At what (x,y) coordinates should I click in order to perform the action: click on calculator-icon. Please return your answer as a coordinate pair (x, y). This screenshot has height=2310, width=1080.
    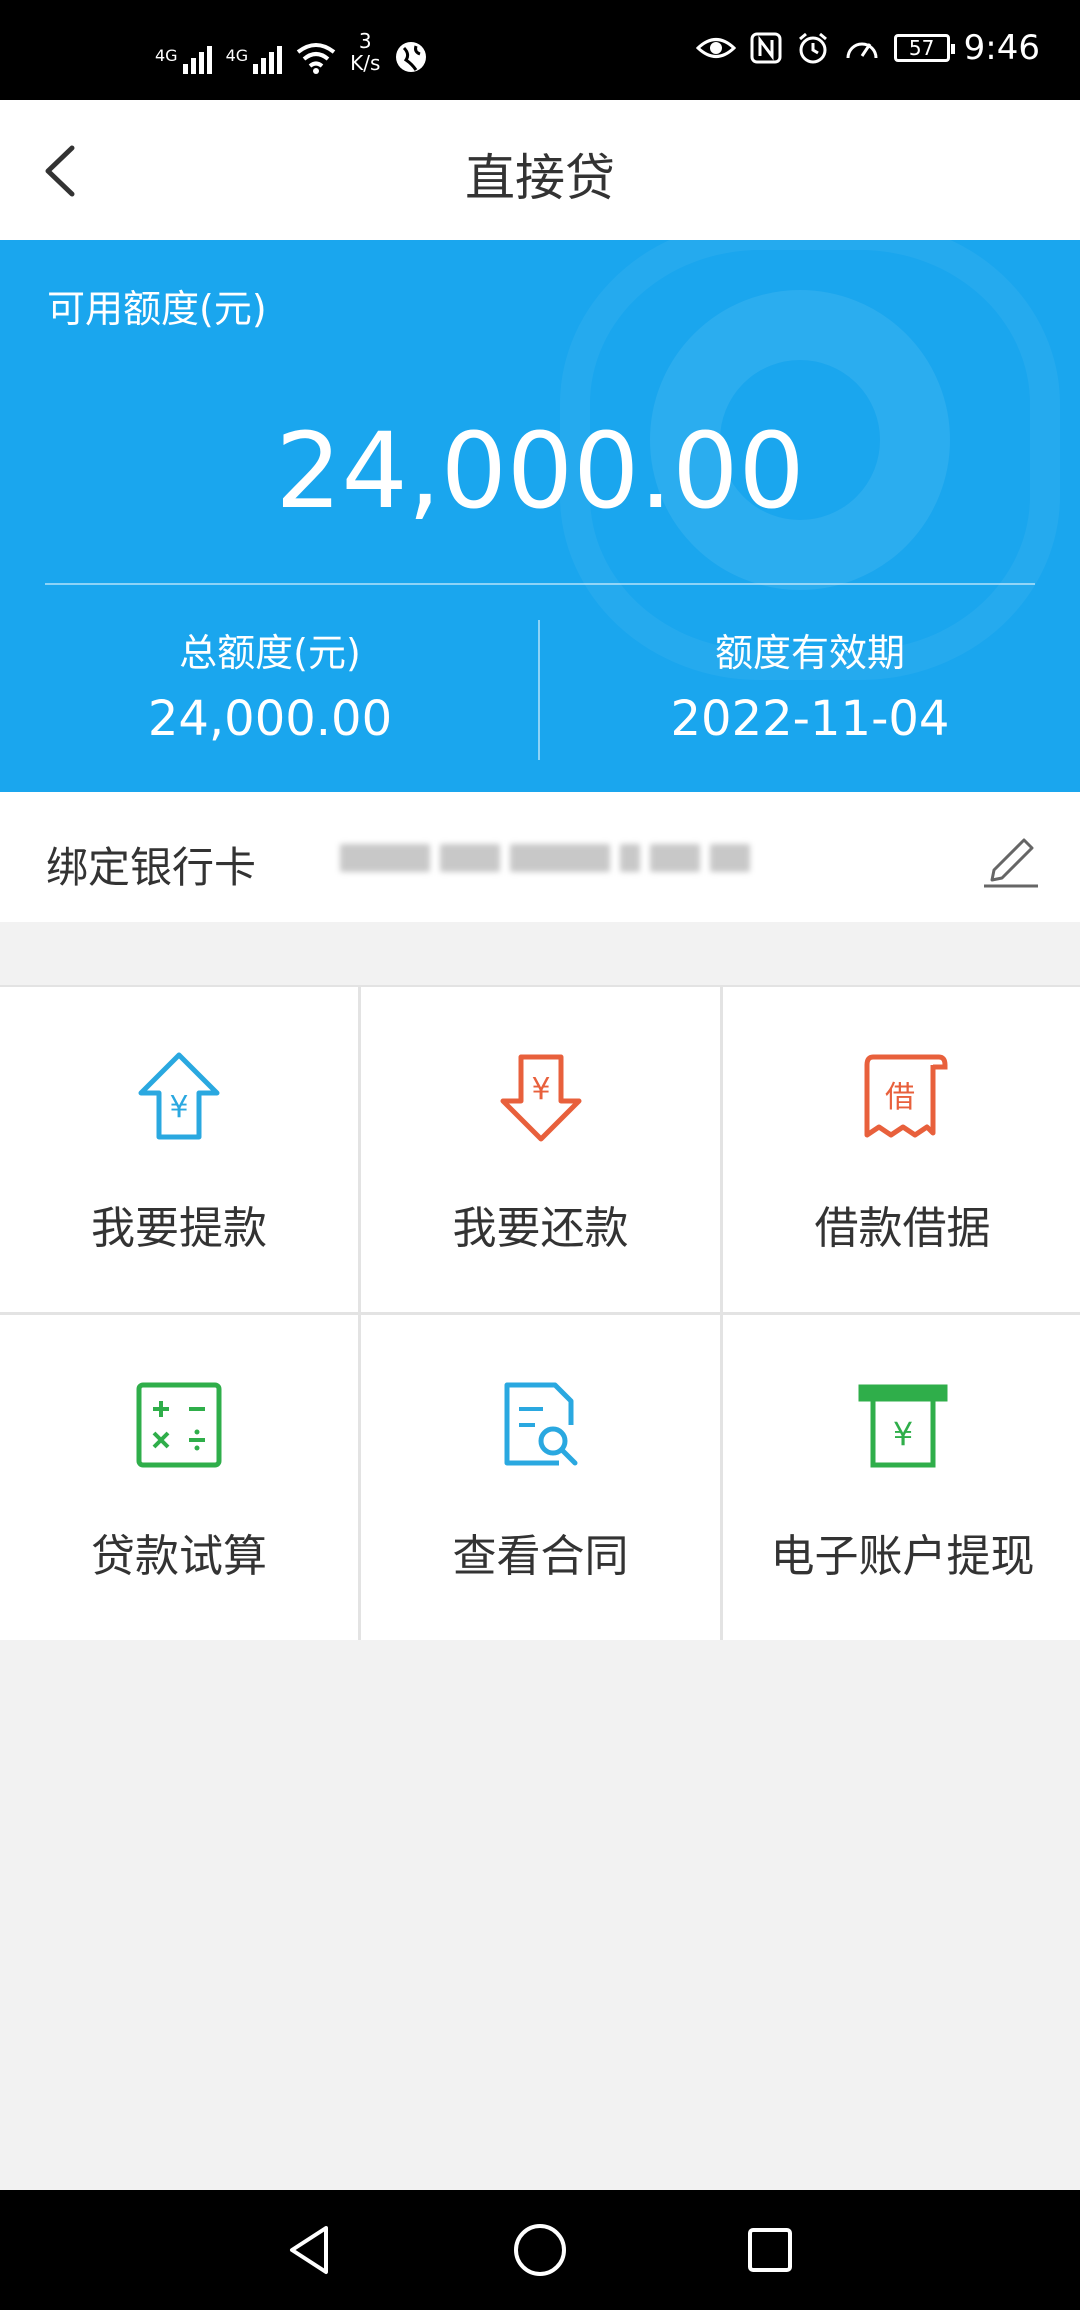
    Looking at the image, I should click on (179, 1425).